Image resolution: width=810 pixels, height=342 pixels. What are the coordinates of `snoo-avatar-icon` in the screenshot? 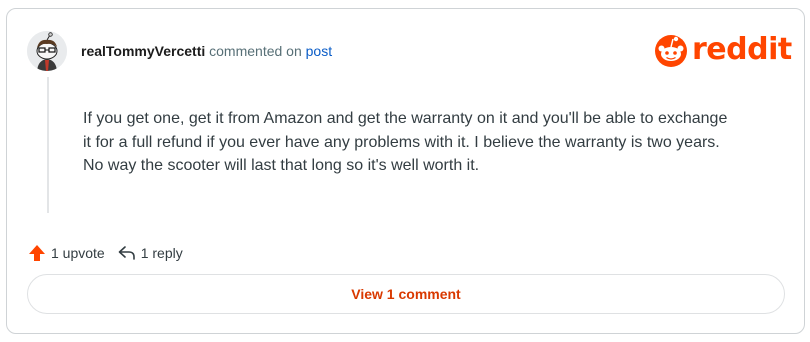 It's located at (47, 51).